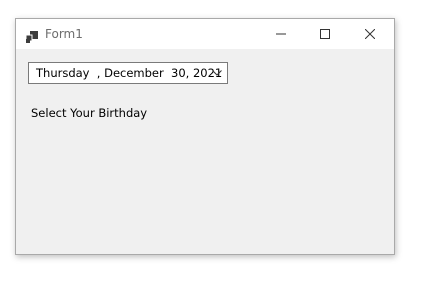 The width and height of the screenshot is (425, 291). I want to click on maximize-icon, so click(325, 34).